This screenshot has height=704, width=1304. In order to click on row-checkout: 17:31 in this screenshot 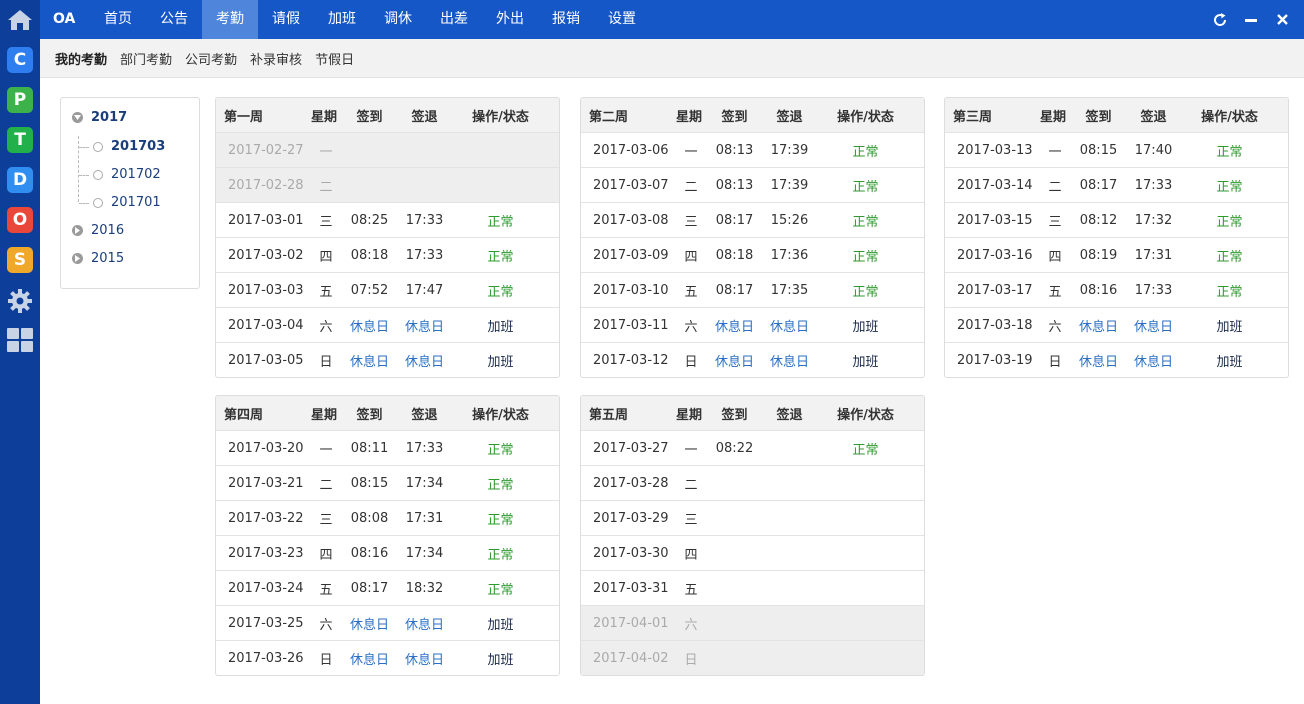, I will do `click(1153, 255)`.